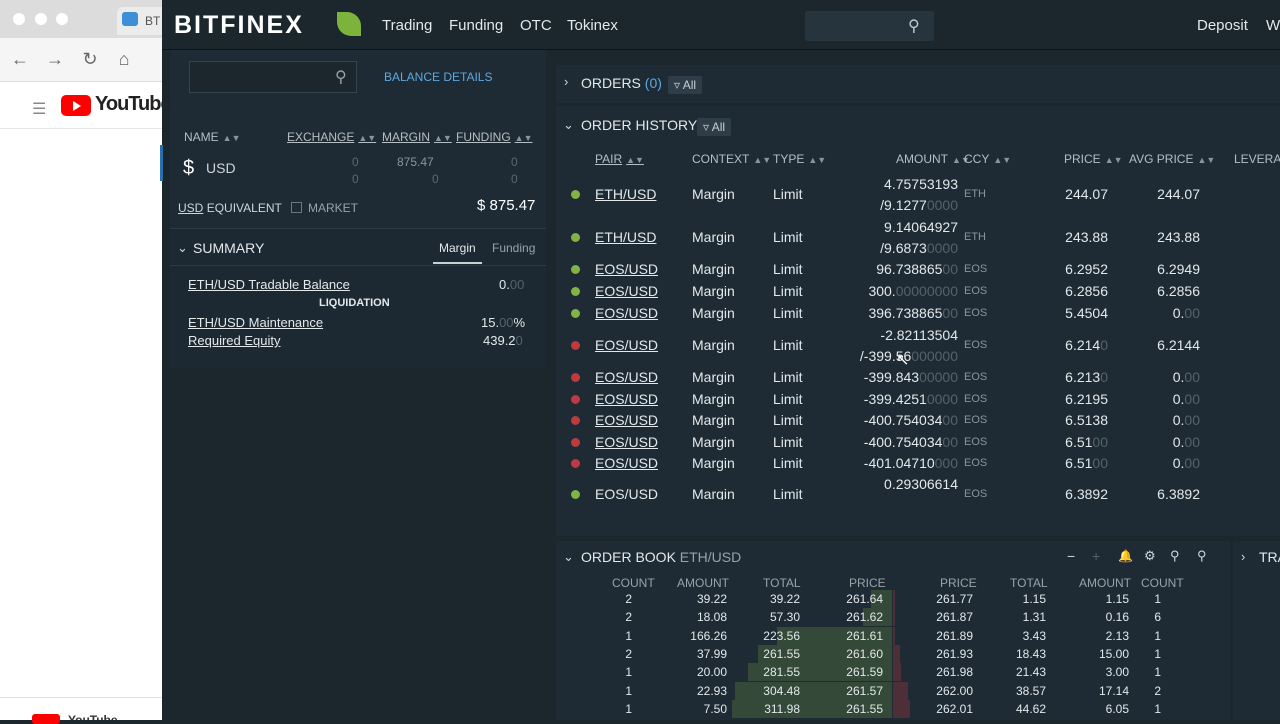  What do you see at coordinates (1178, 194) in the screenshot?
I see `avg-price: 244.07` at bounding box center [1178, 194].